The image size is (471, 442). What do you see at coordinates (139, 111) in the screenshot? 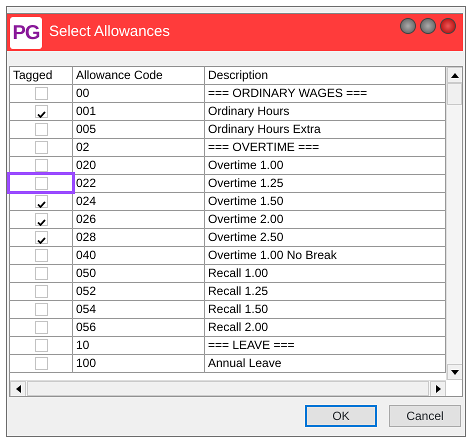
I see `table-cell: 001` at bounding box center [139, 111].